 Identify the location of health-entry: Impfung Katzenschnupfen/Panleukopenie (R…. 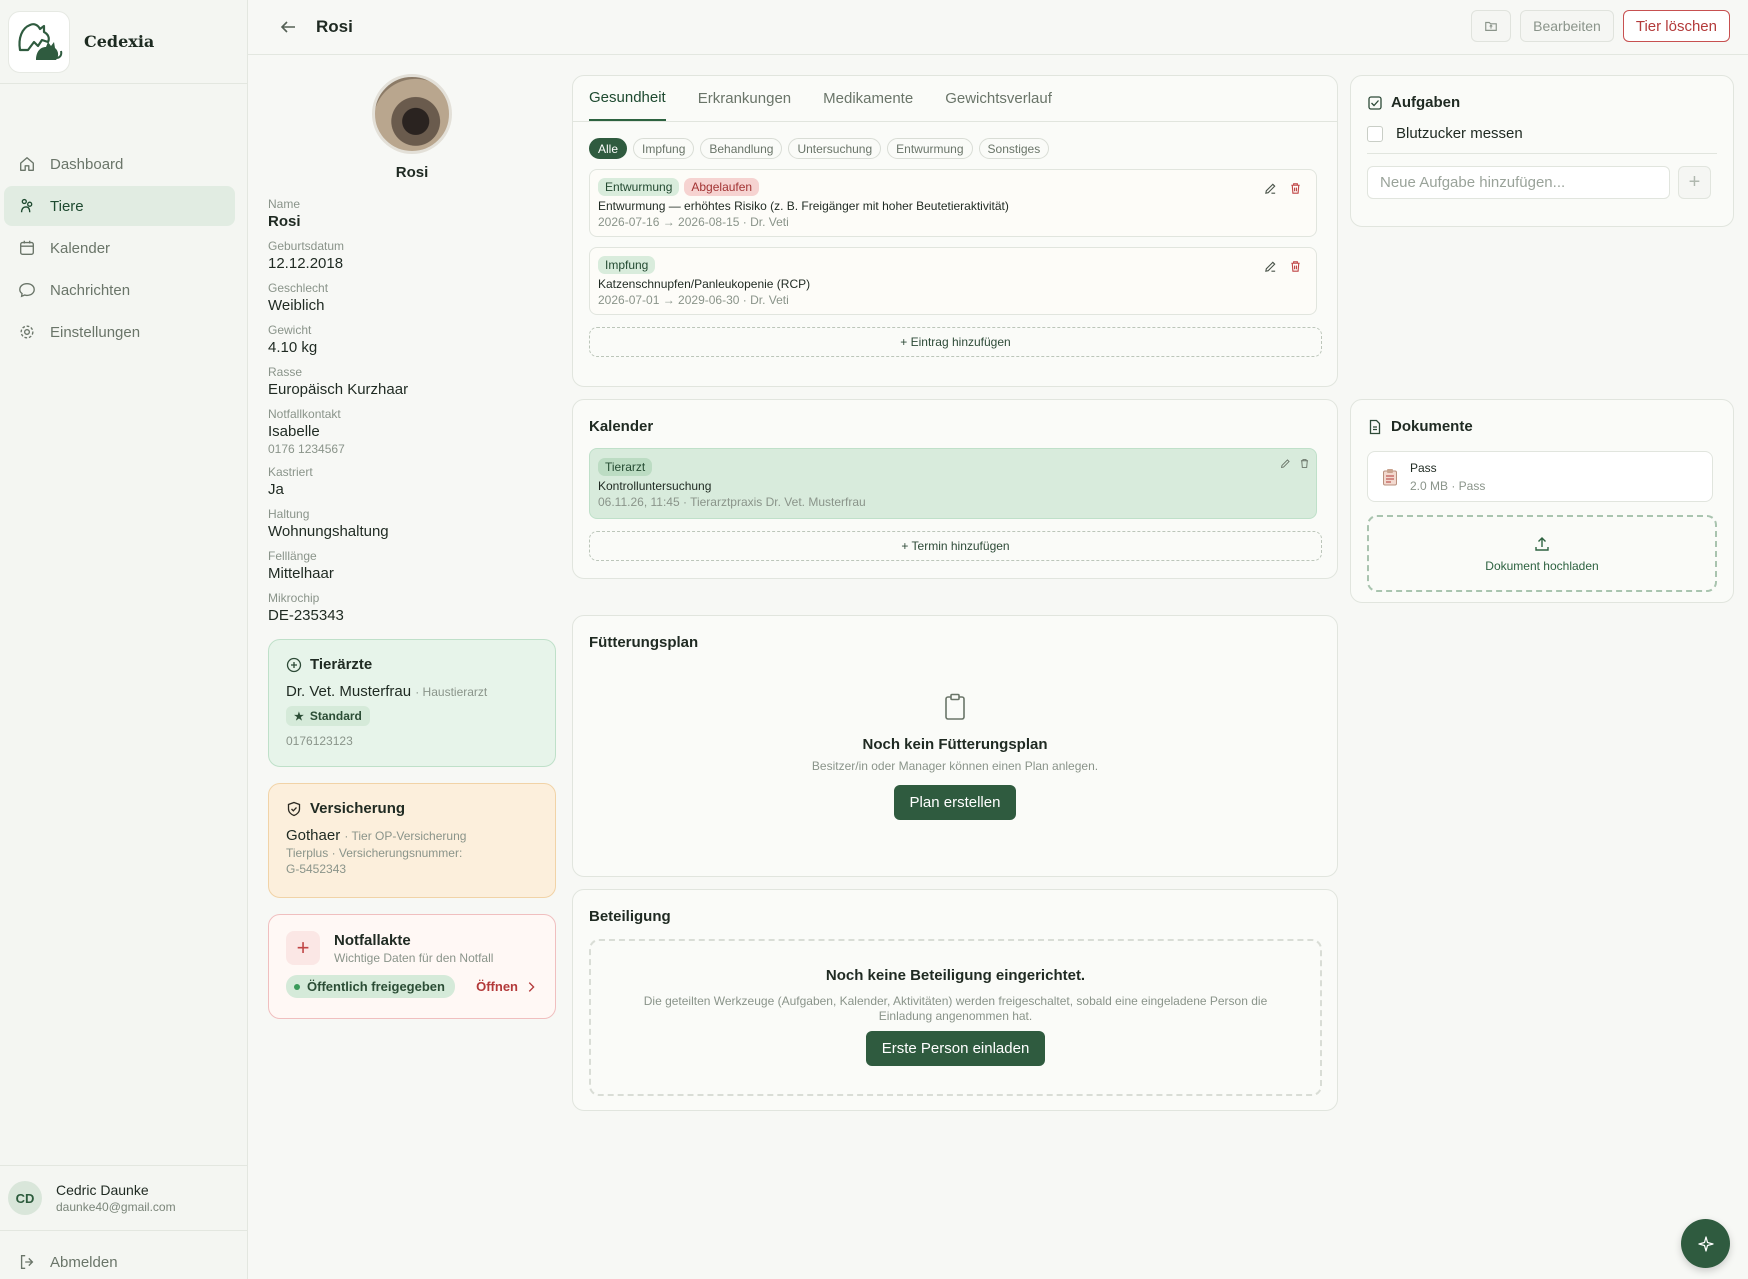
(953, 281).